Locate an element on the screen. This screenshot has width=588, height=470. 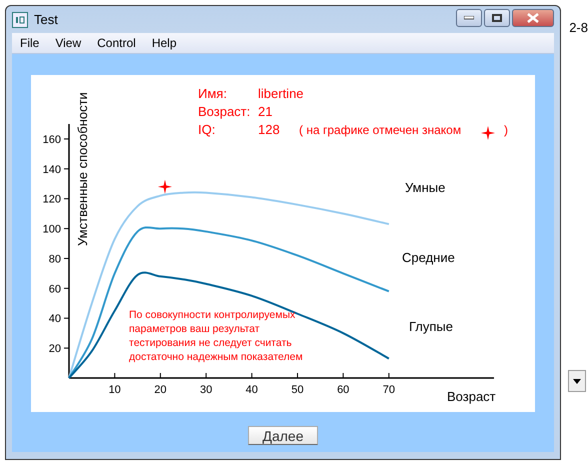
maximize-button is located at coordinates (497, 17).